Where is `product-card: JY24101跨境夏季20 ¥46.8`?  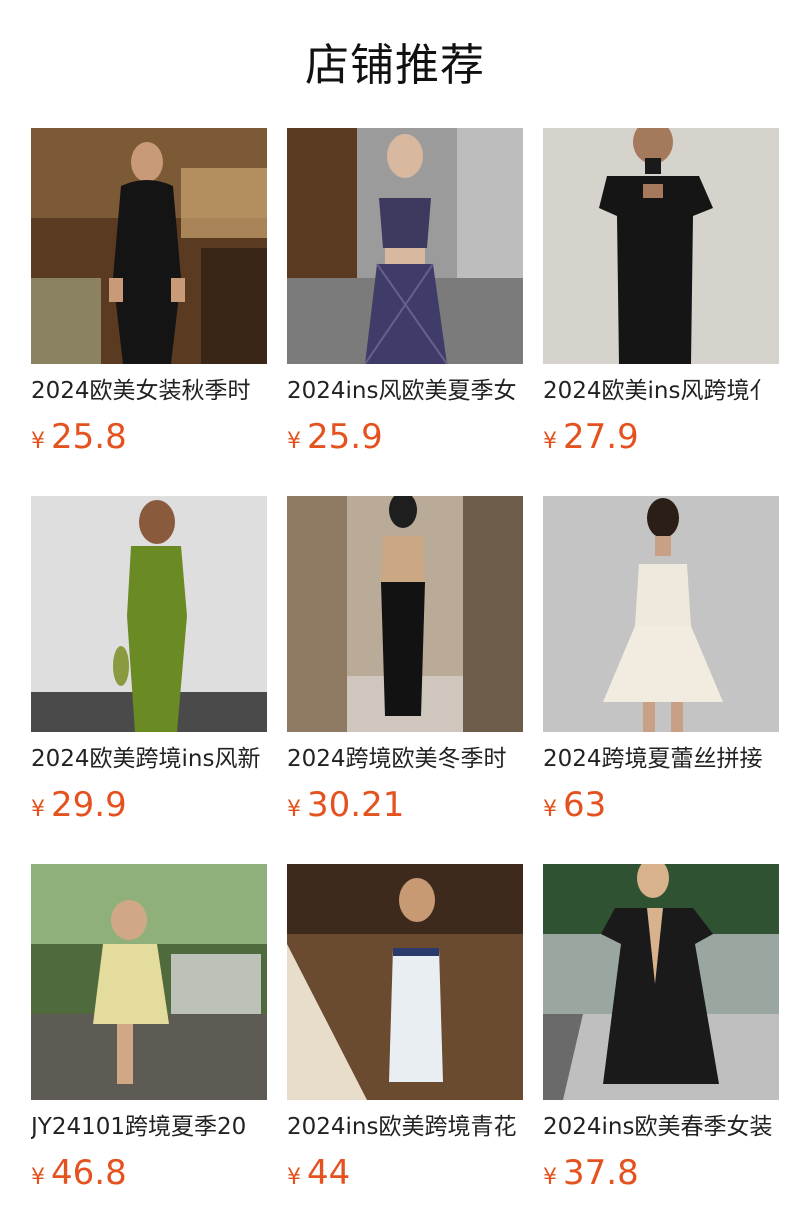
product-card: JY24101跨境夏季20 ¥46.8 is located at coordinates (149, 1034).